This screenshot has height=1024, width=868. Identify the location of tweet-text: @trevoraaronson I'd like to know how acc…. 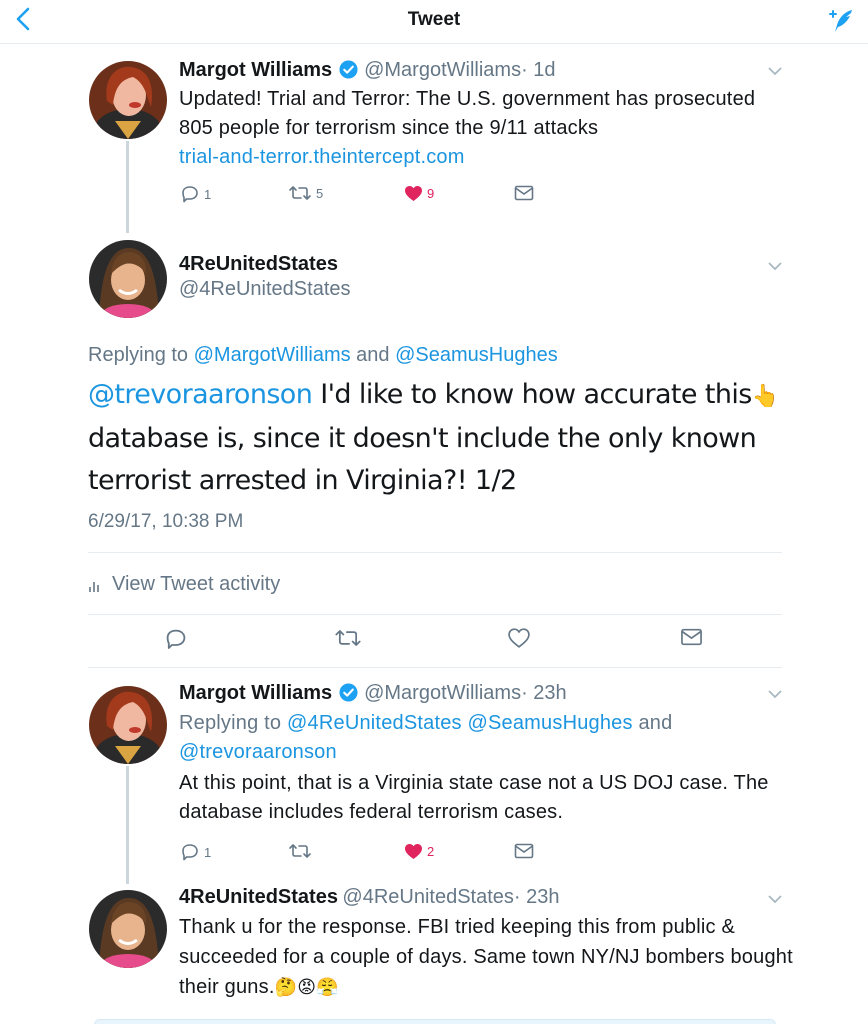
(433, 437).